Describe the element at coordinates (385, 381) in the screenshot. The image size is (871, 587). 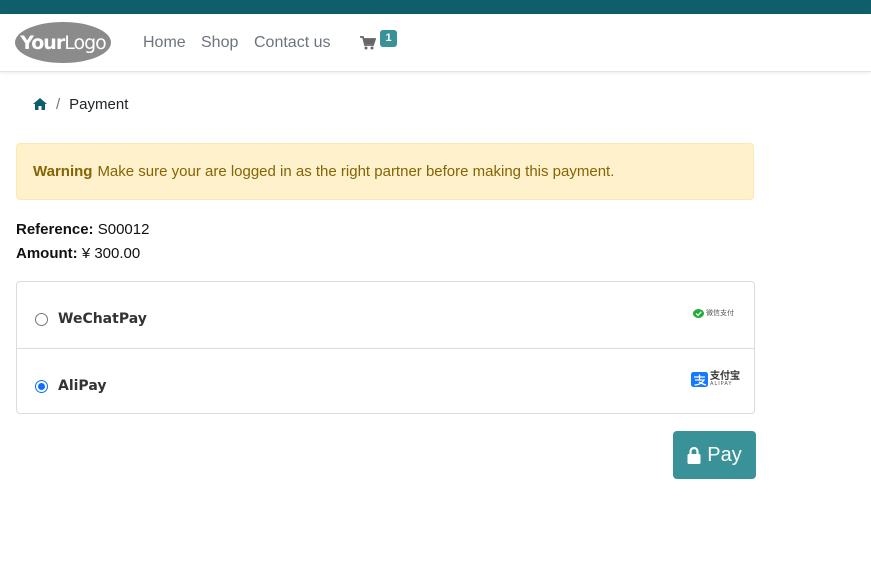
I see `payment-method-alipay: AliPay 支付宝 ALIPAY` at that location.